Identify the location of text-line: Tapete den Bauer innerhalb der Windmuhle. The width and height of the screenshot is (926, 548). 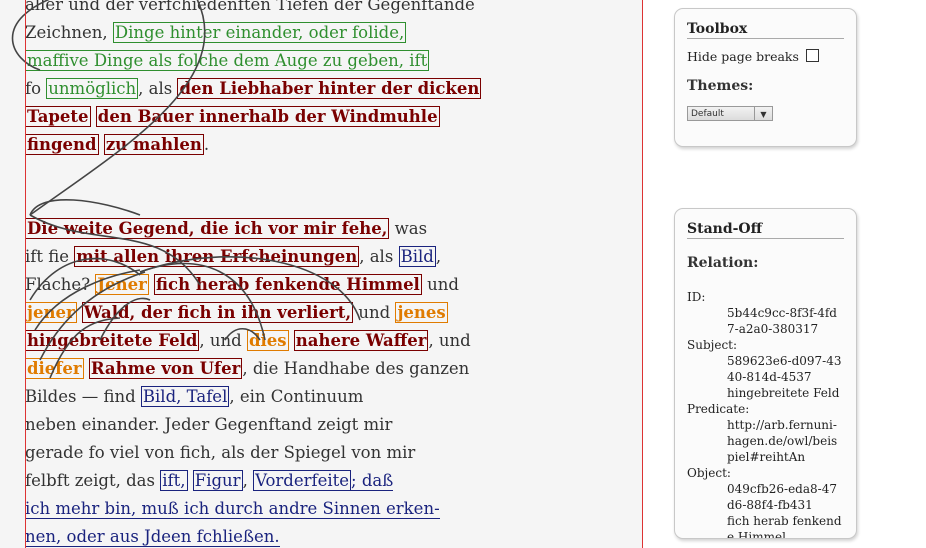
(232, 117).